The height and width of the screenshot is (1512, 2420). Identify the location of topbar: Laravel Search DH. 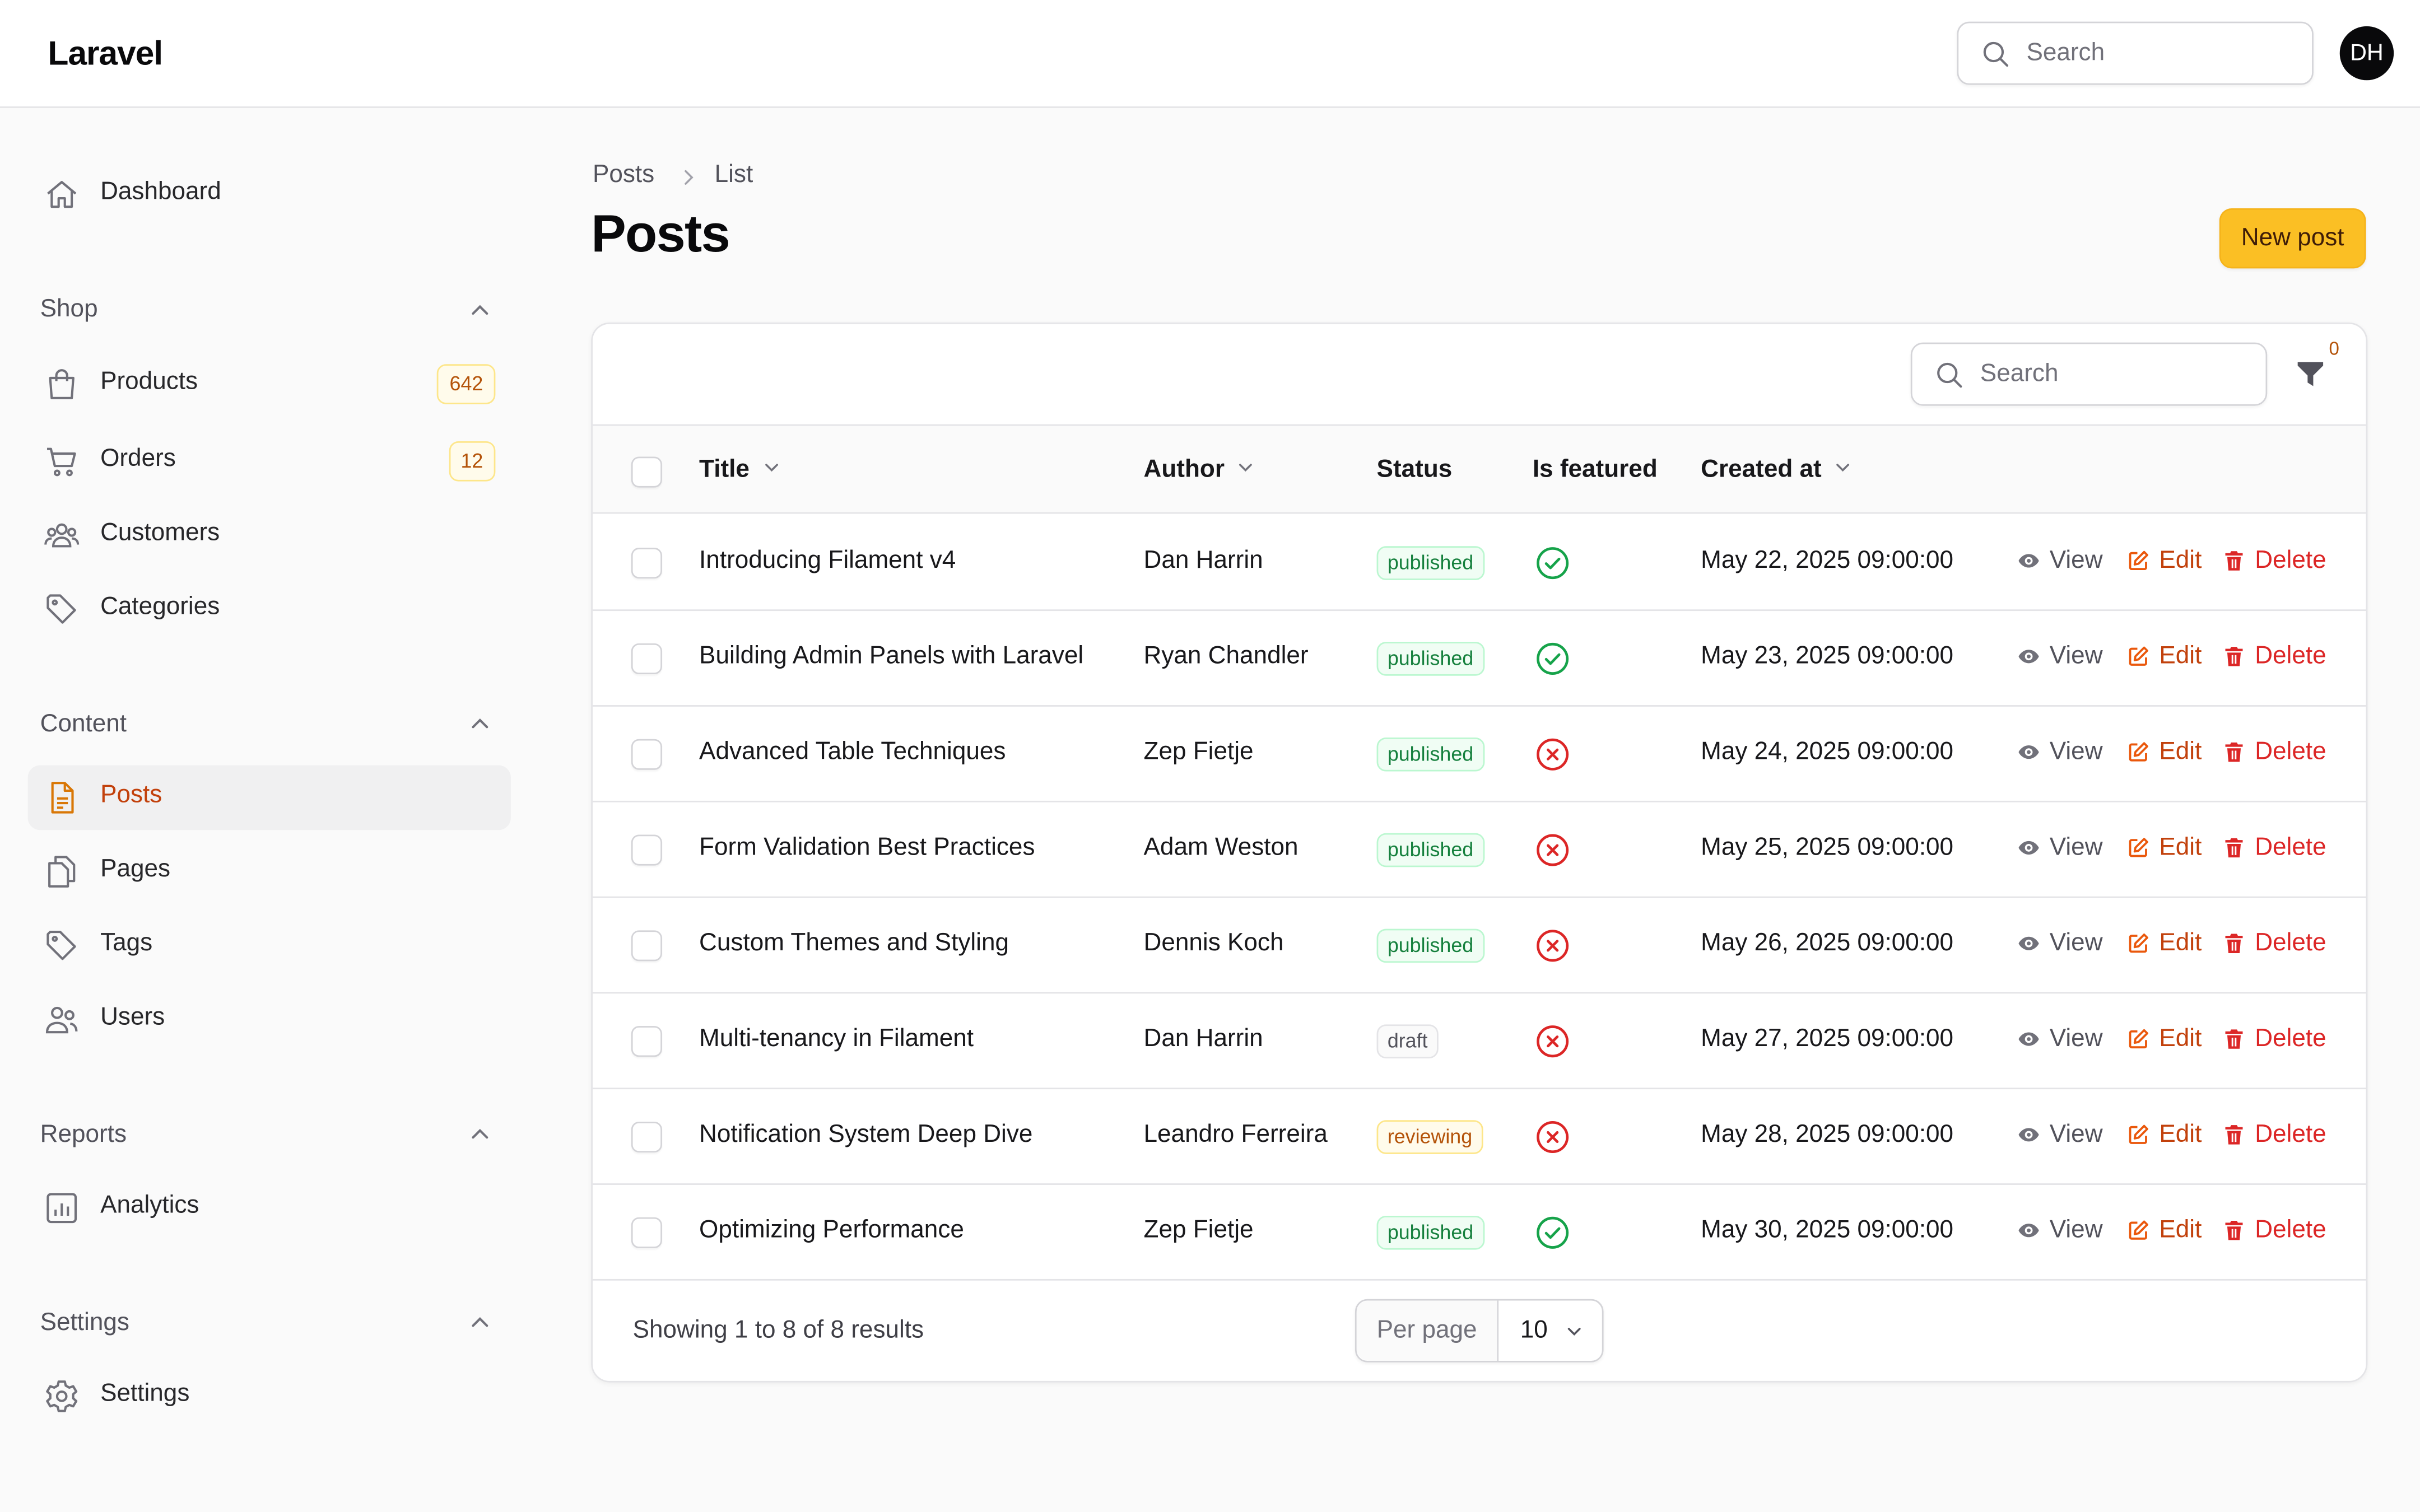
(1210, 54).